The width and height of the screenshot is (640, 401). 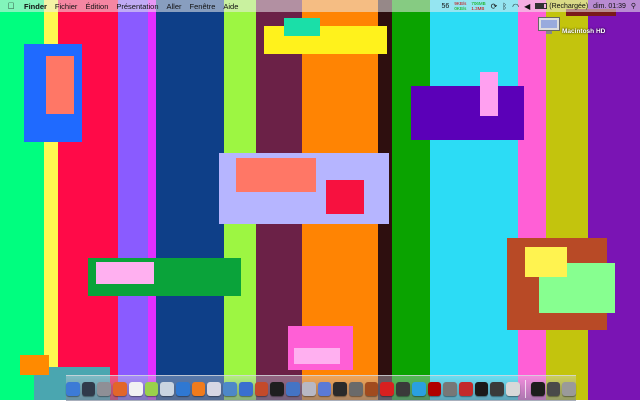 What do you see at coordinates (504, 6) in the screenshot?
I see `bluetooth-icon: ᛒ` at bounding box center [504, 6].